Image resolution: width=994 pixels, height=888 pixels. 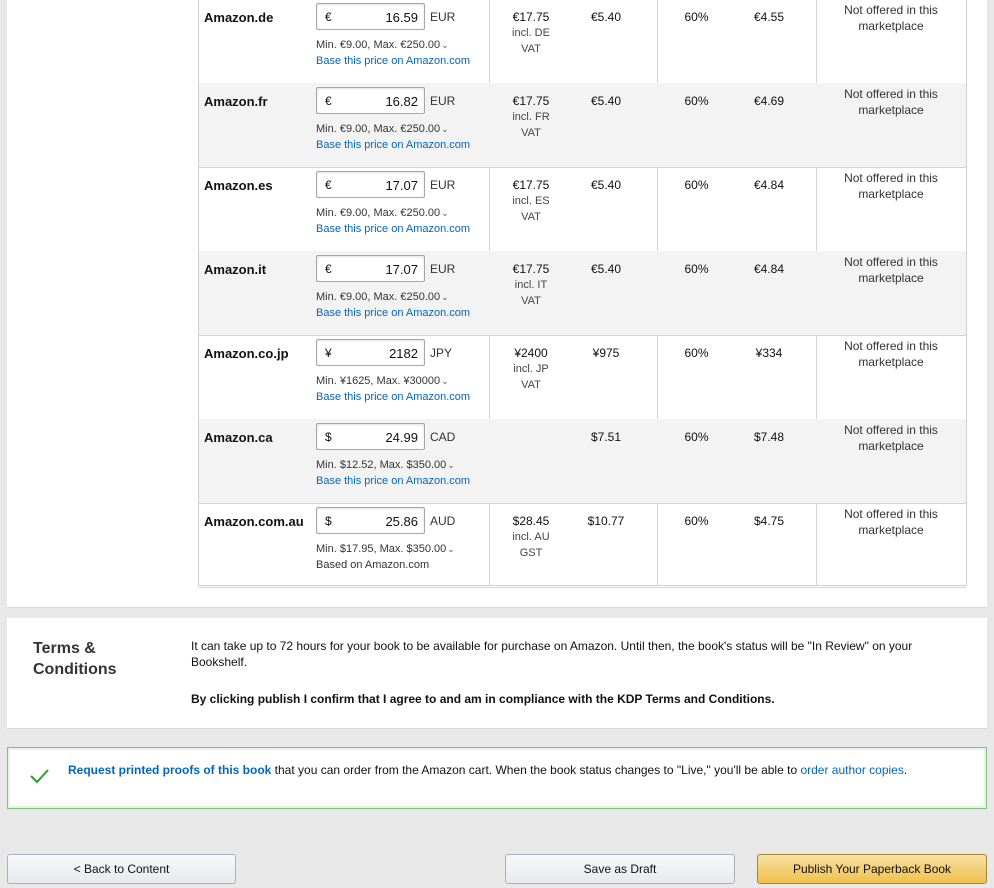 What do you see at coordinates (401, 437) in the screenshot?
I see `price-value: 24.99` at bounding box center [401, 437].